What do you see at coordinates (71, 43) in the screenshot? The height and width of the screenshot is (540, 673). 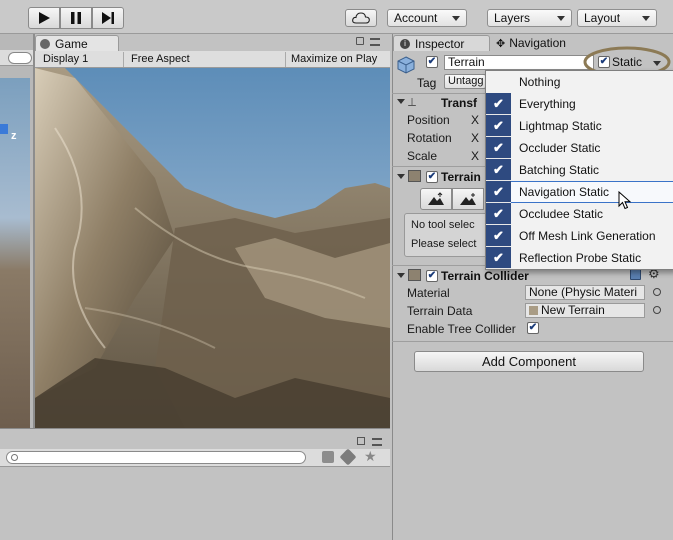 I see `tab-game-label: Game` at bounding box center [71, 43].